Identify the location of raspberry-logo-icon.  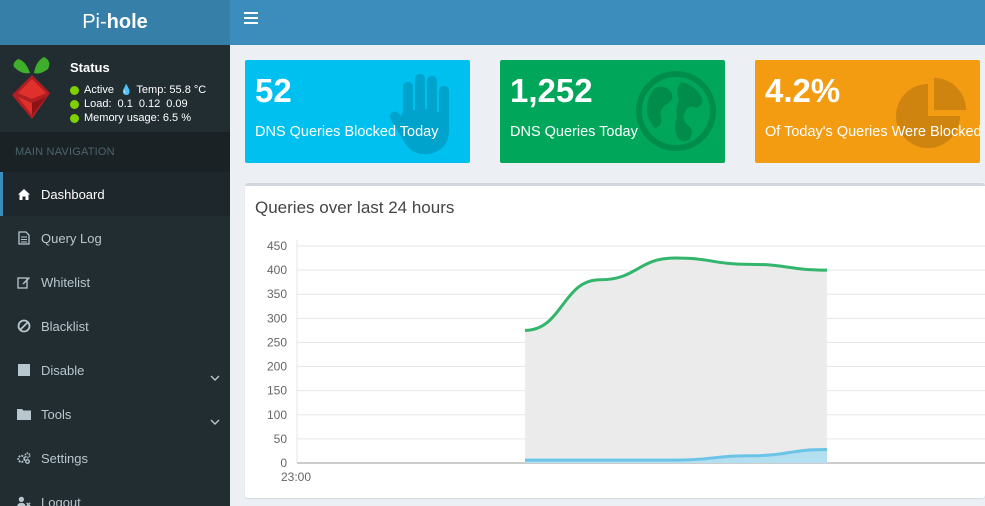
(31, 88).